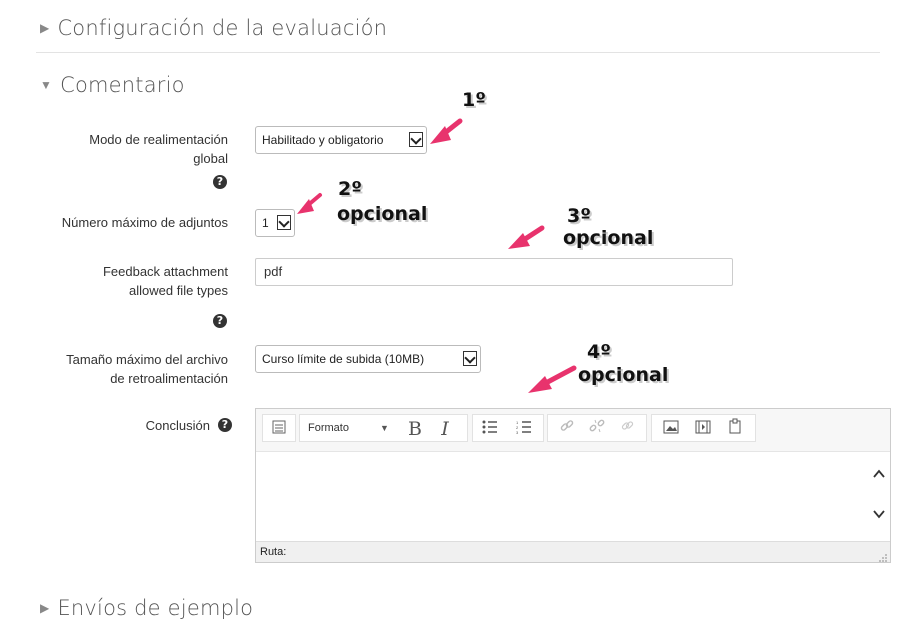 Image resolution: width=903 pixels, height=626 pixels. I want to click on annotation-2-text: opcional, so click(382, 214).